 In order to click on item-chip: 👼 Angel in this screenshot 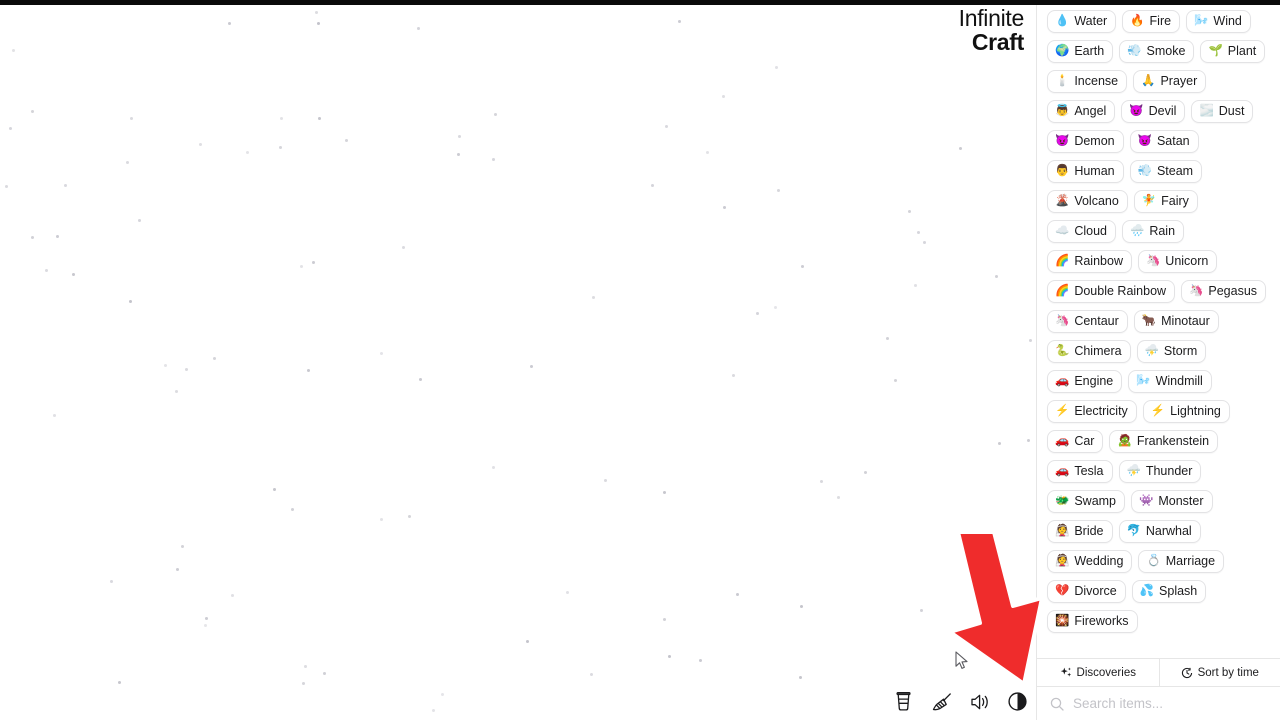, I will do `click(1081, 111)`.